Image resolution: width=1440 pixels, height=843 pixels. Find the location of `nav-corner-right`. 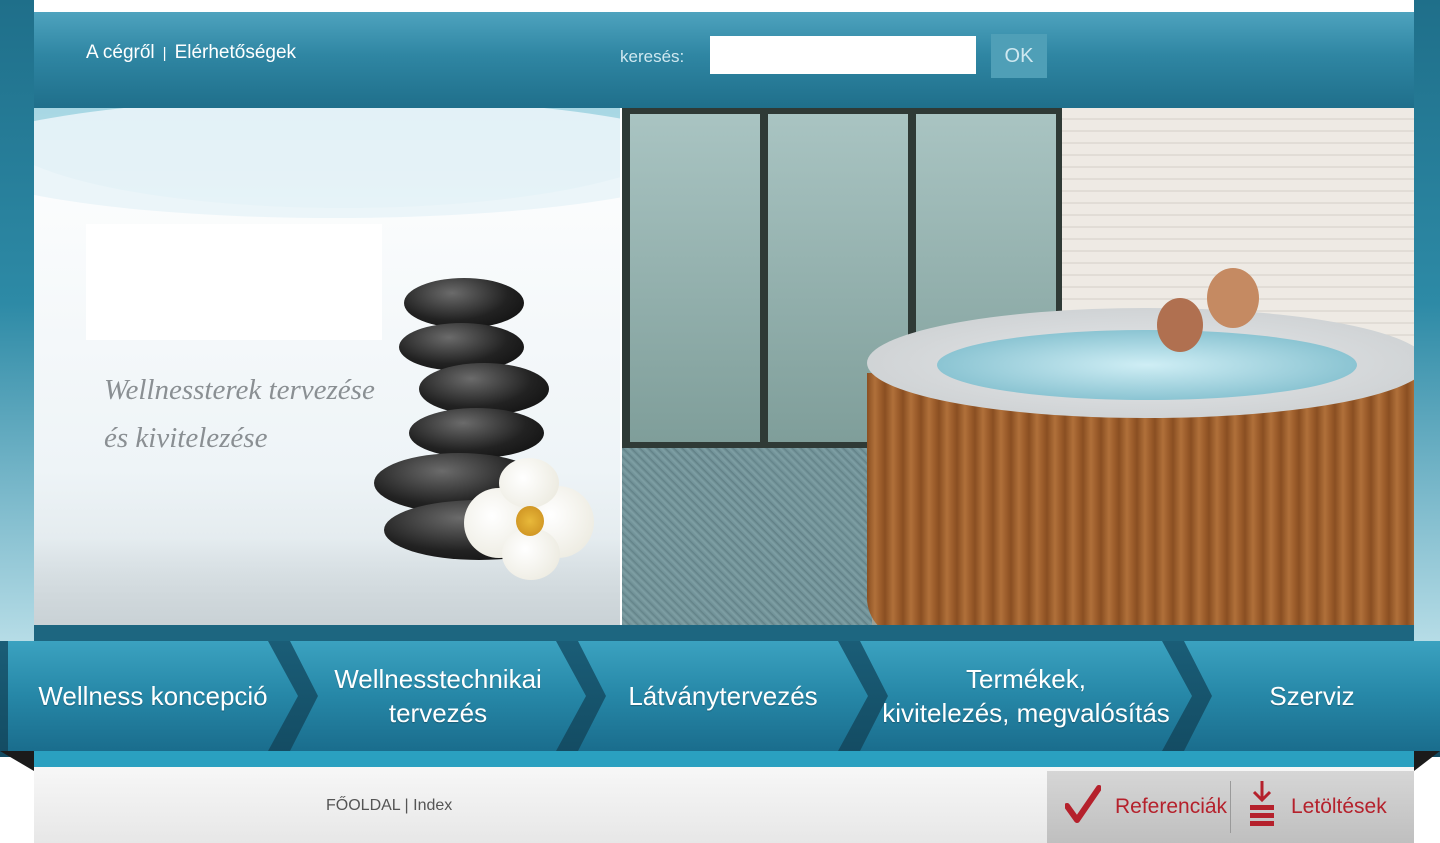

nav-corner-right is located at coordinates (1427, 761).